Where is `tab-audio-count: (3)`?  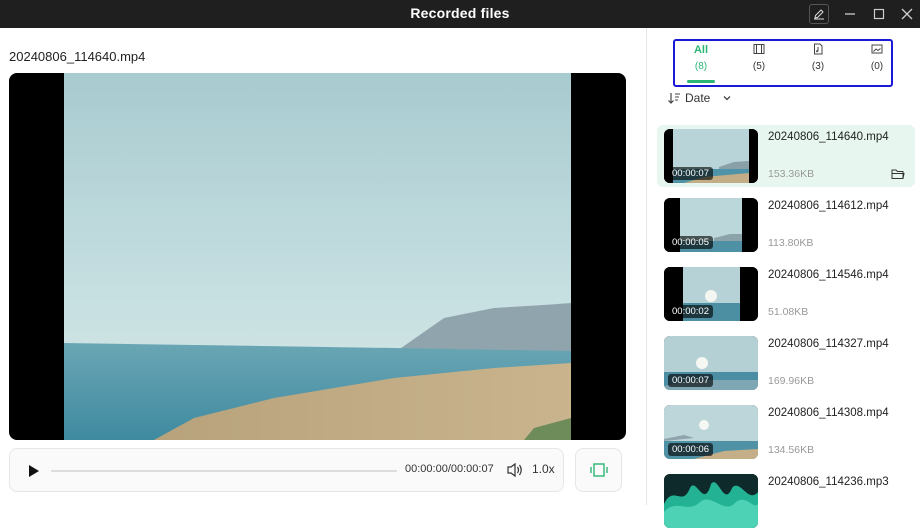
tab-audio-count: (3) is located at coordinates (818, 66).